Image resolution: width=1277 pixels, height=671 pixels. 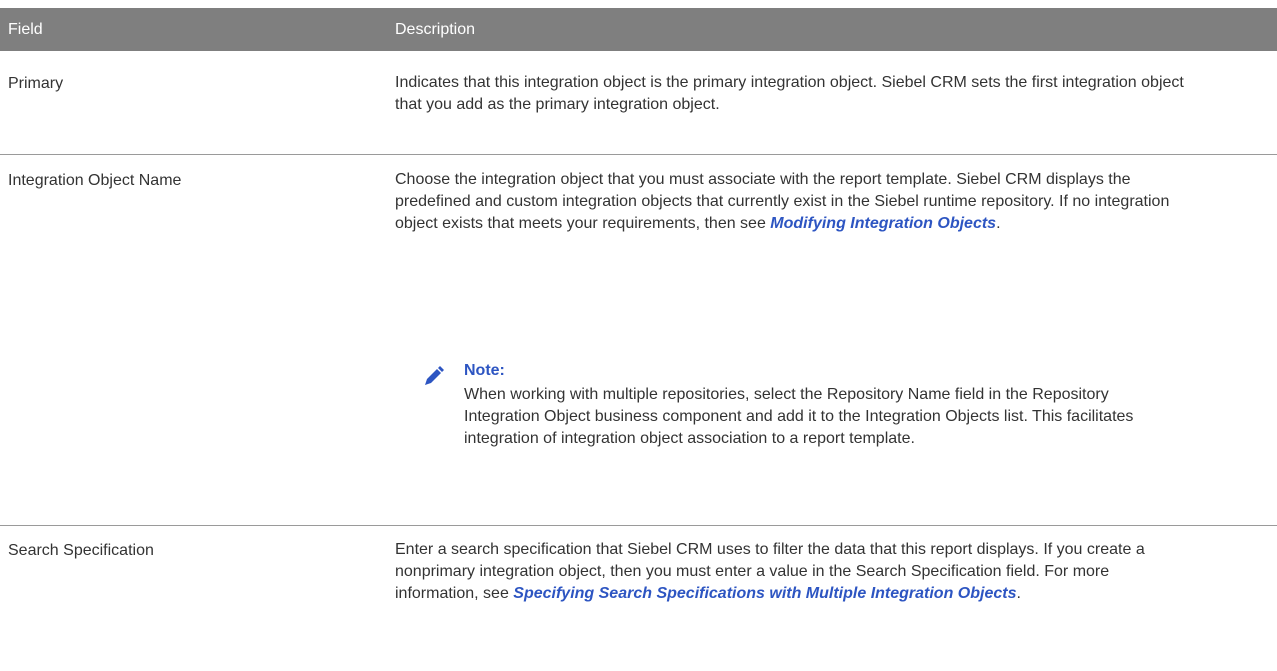 I want to click on header-description: Description, so click(x=435, y=29).